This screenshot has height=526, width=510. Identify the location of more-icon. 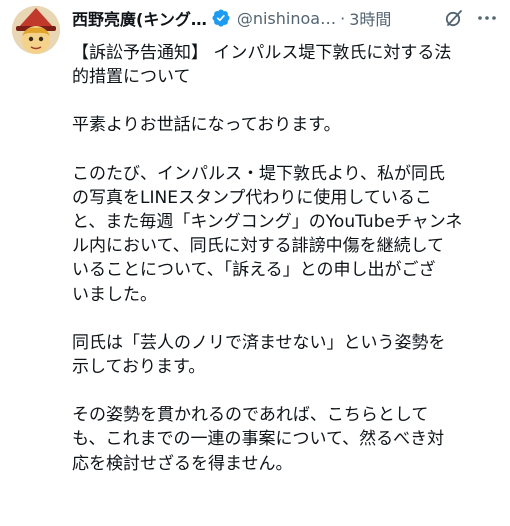
(487, 18).